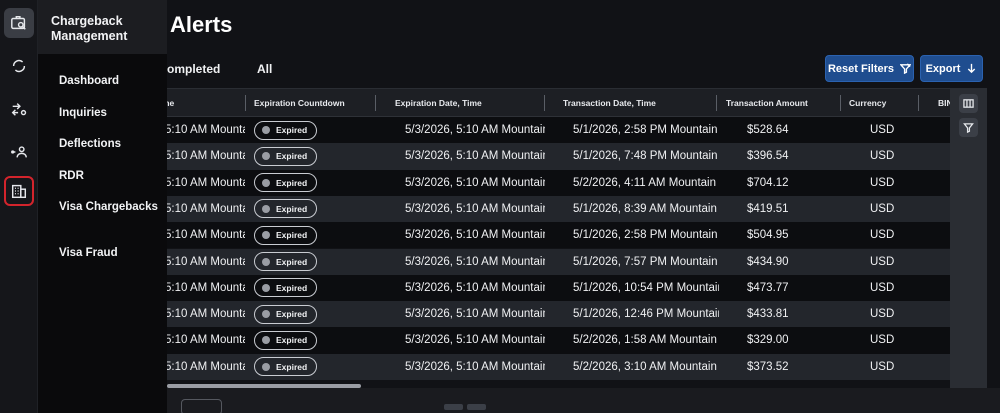  What do you see at coordinates (193, 69) in the screenshot?
I see `tab-completed: ompleted` at bounding box center [193, 69].